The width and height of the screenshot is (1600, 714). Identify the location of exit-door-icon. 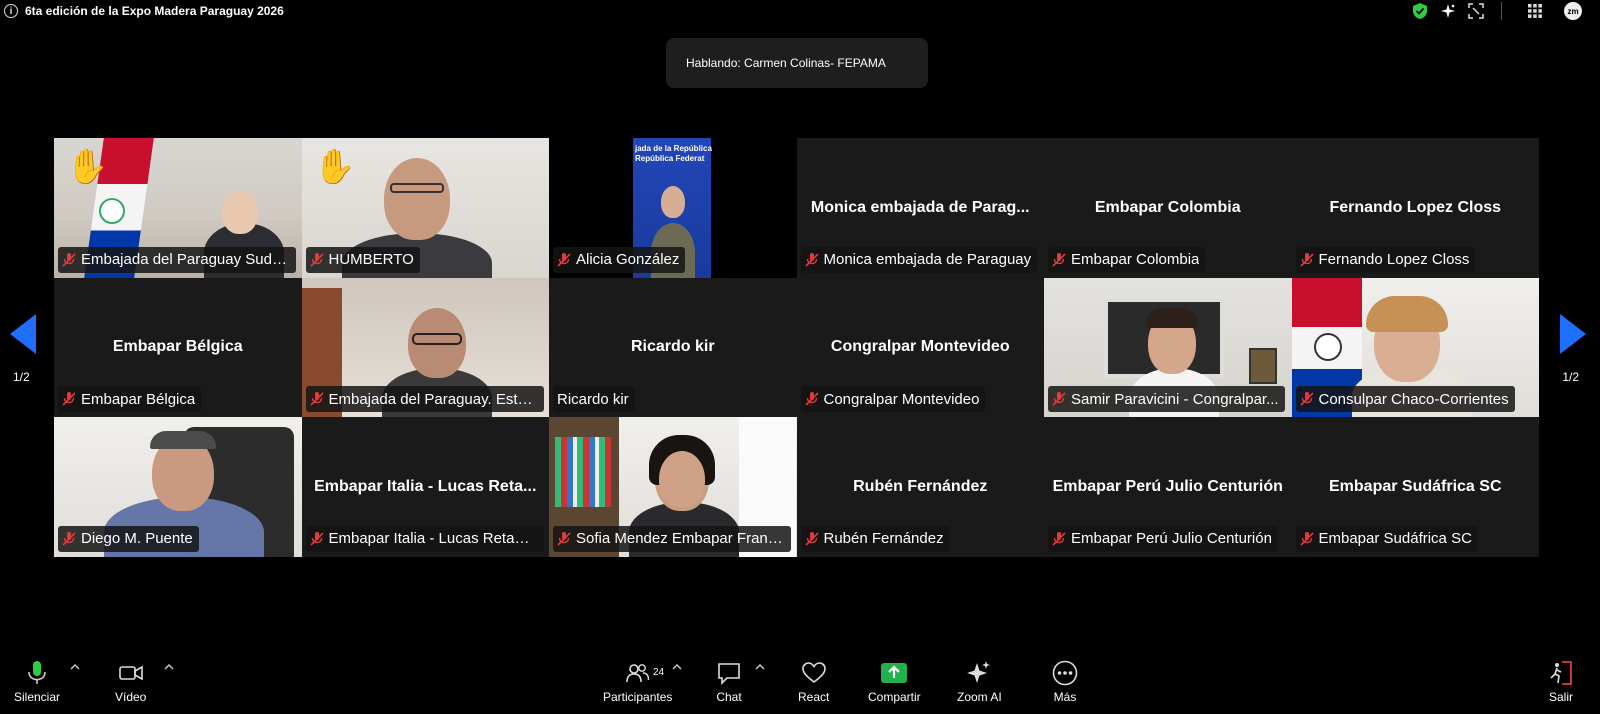
(1561, 673).